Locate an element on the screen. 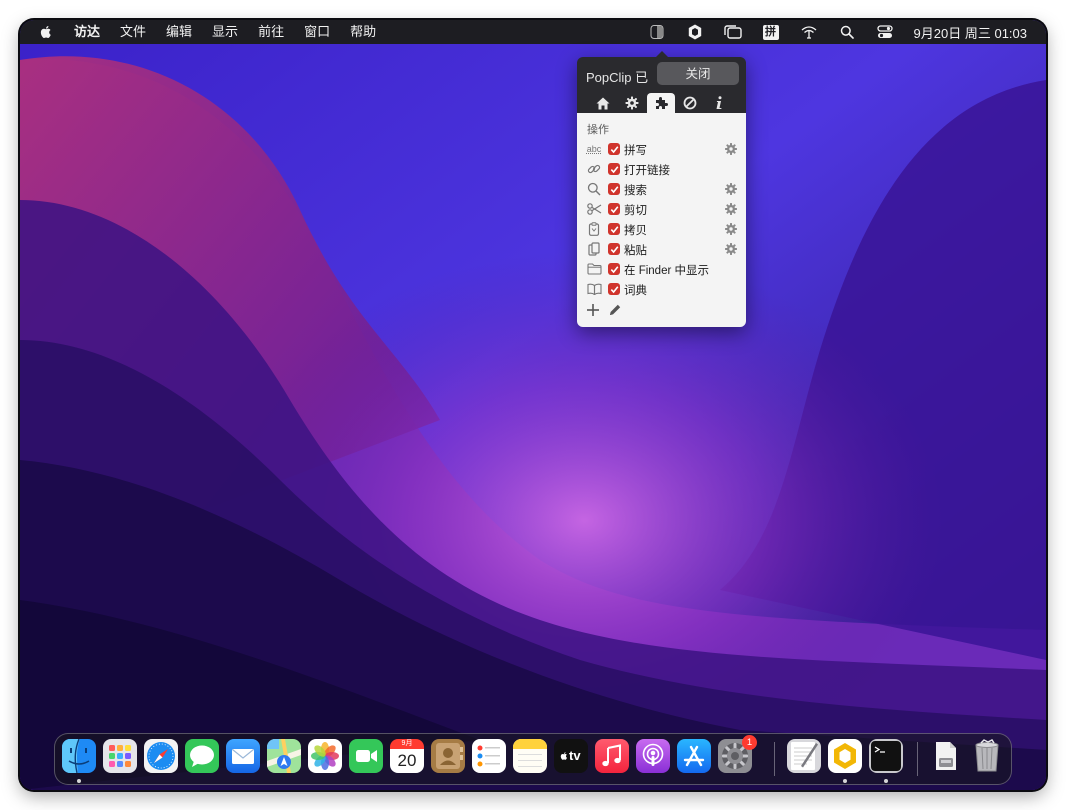 The image size is (1066, 810). dock-app-popclip is located at coordinates (845, 756).